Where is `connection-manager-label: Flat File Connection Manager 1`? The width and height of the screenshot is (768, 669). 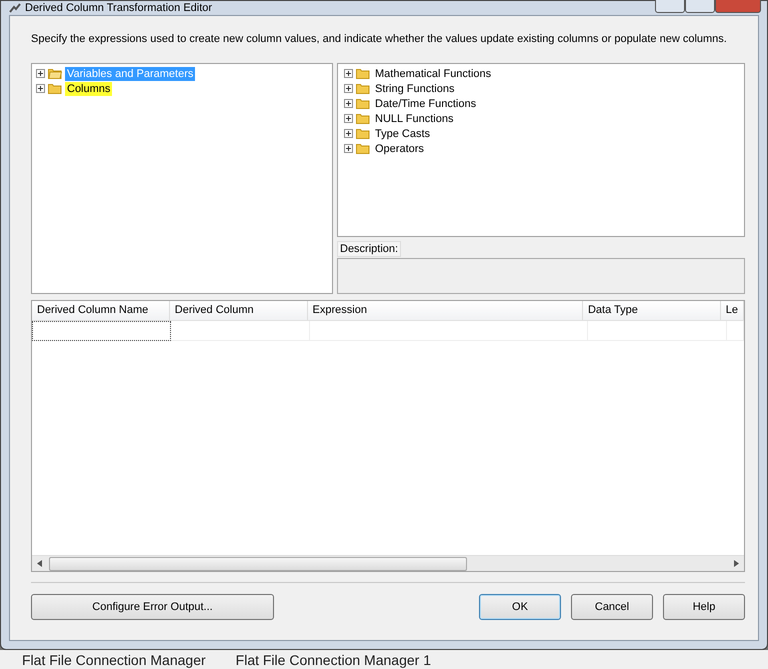 connection-manager-label: Flat File Connection Manager 1 is located at coordinates (333, 660).